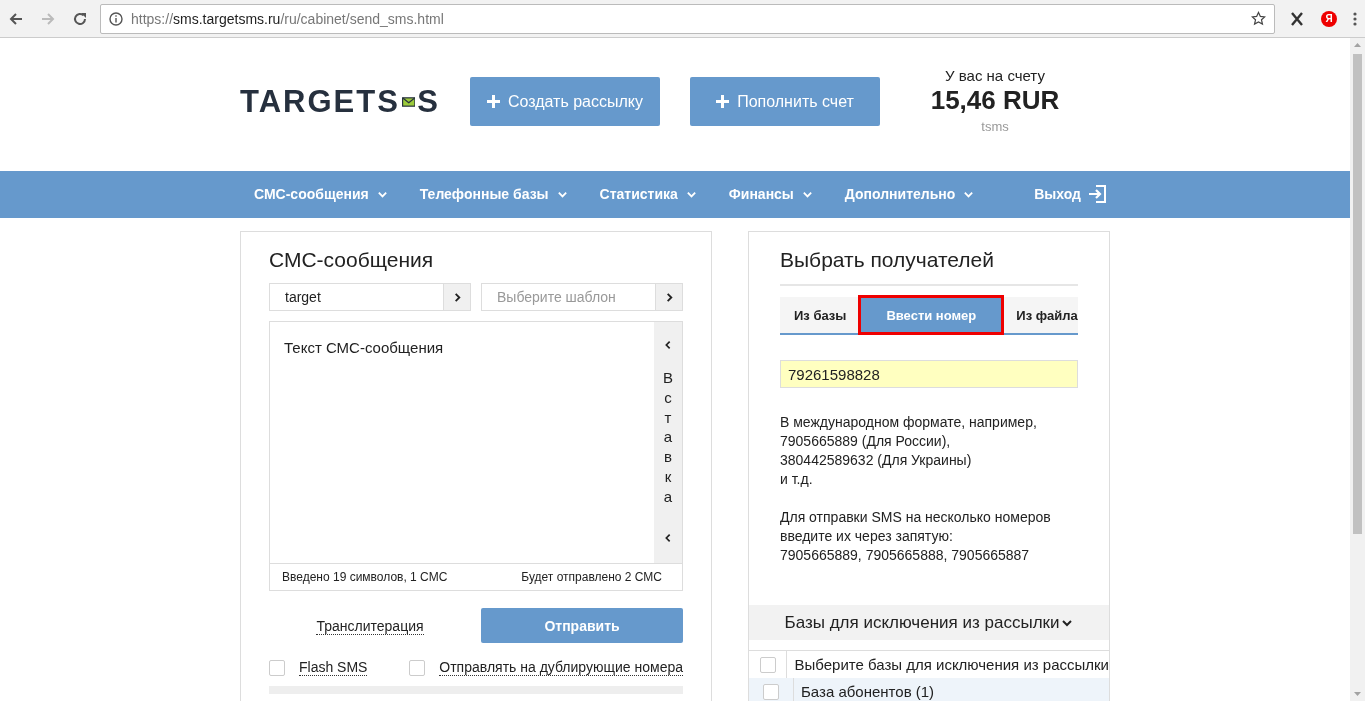 The height and width of the screenshot is (701, 1365). Describe the element at coordinates (785, 102) in the screenshot. I see `top-up-button: Пополнить счет` at that location.